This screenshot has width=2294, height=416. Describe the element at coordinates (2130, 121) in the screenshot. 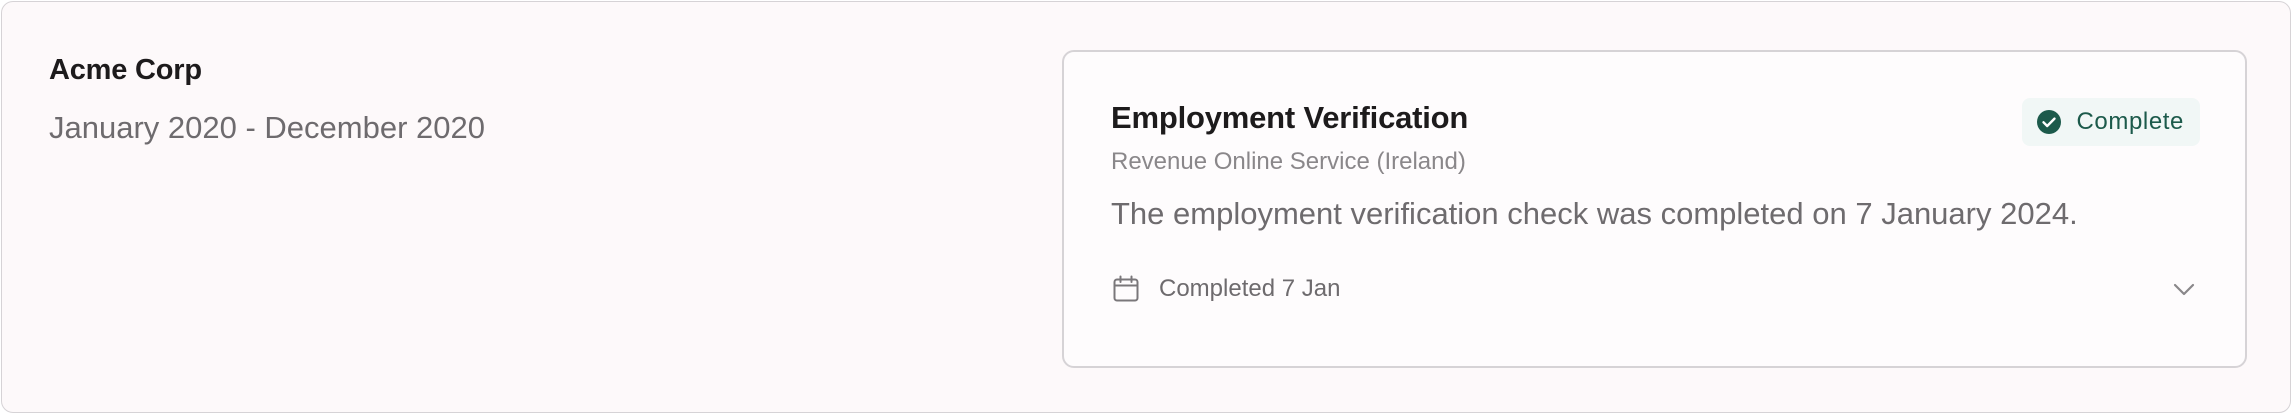

I see `status-label: Complete` at that location.